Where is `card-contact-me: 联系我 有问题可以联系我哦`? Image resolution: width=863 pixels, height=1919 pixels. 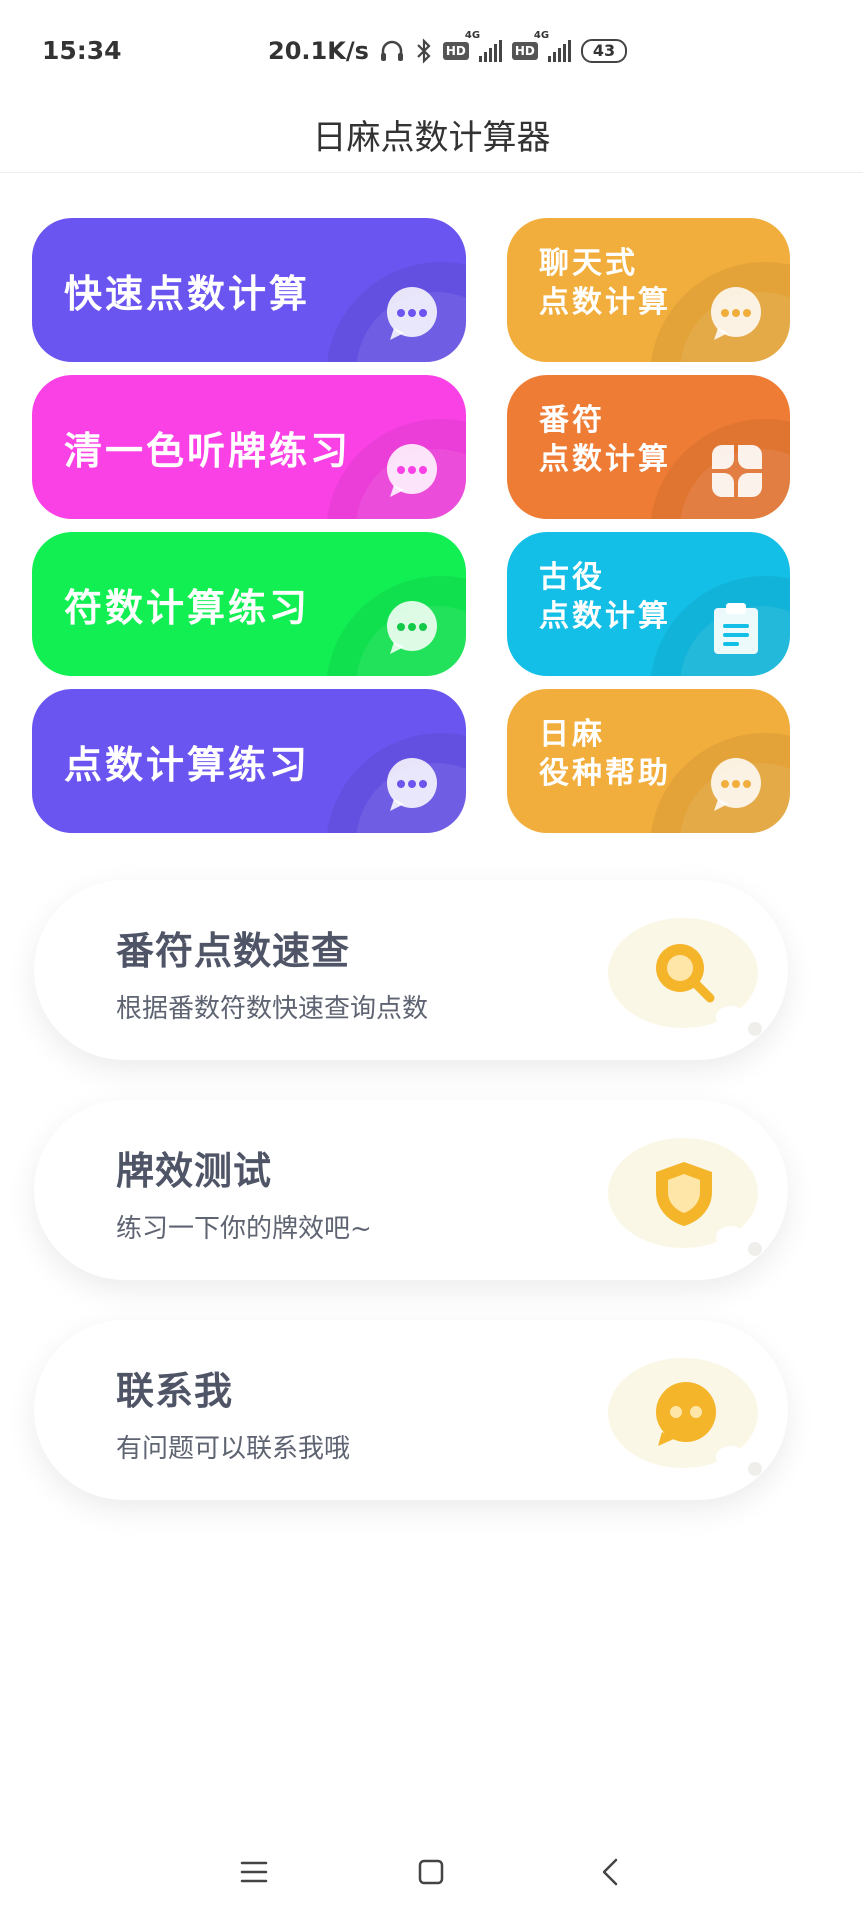
card-contact-me: 联系我 有问题可以联系我哦 is located at coordinates (411, 1410).